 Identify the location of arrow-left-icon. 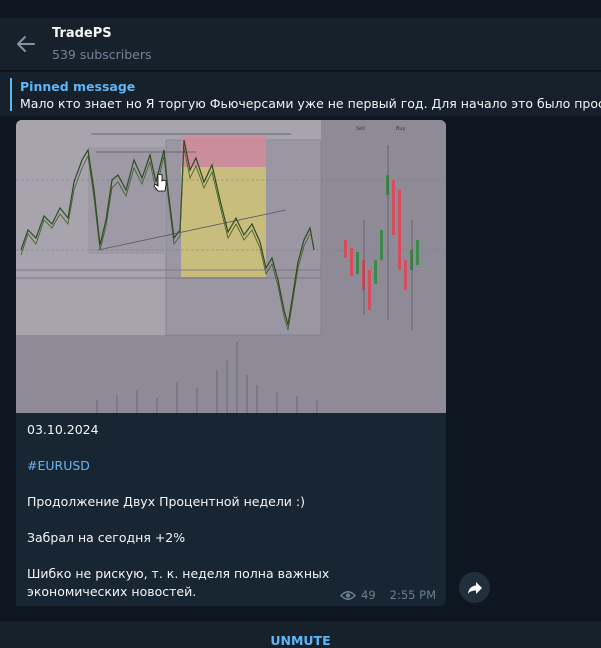
(26, 44).